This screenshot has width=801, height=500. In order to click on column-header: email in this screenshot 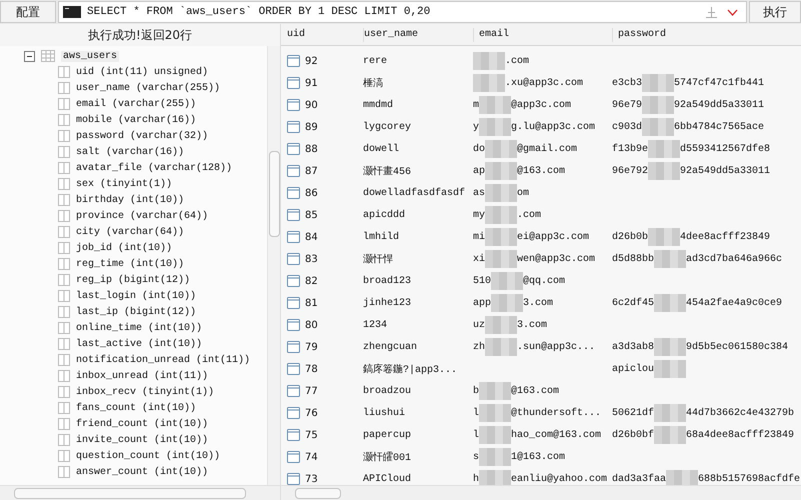, I will do `click(542, 35)`.